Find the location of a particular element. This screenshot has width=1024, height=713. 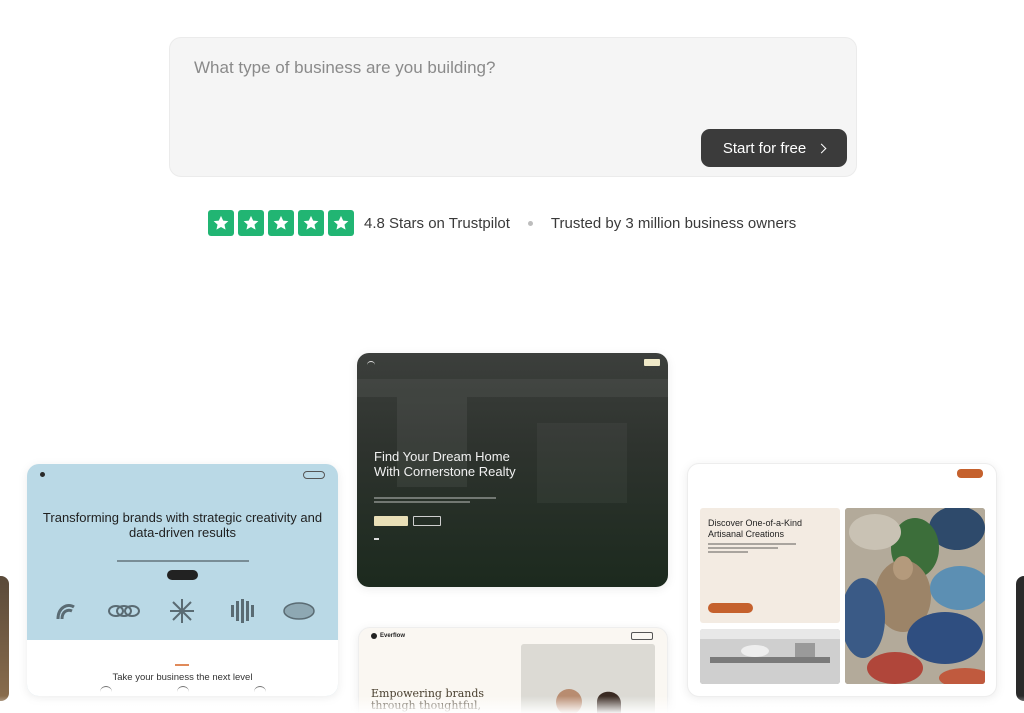

realty-logo is located at coordinates (373, 363).